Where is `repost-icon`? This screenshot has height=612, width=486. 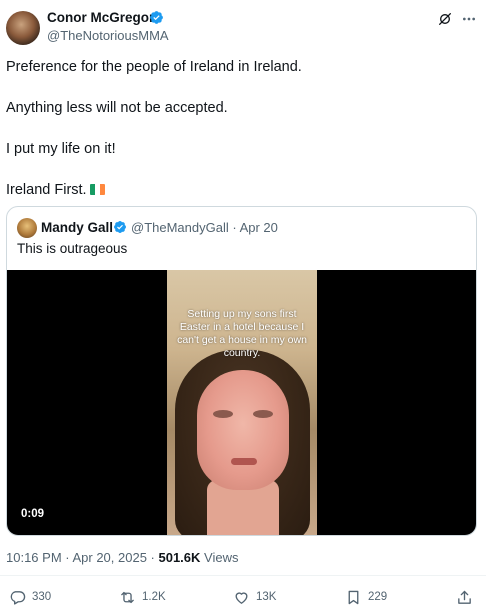 repost-icon is located at coordinates (127, 597).